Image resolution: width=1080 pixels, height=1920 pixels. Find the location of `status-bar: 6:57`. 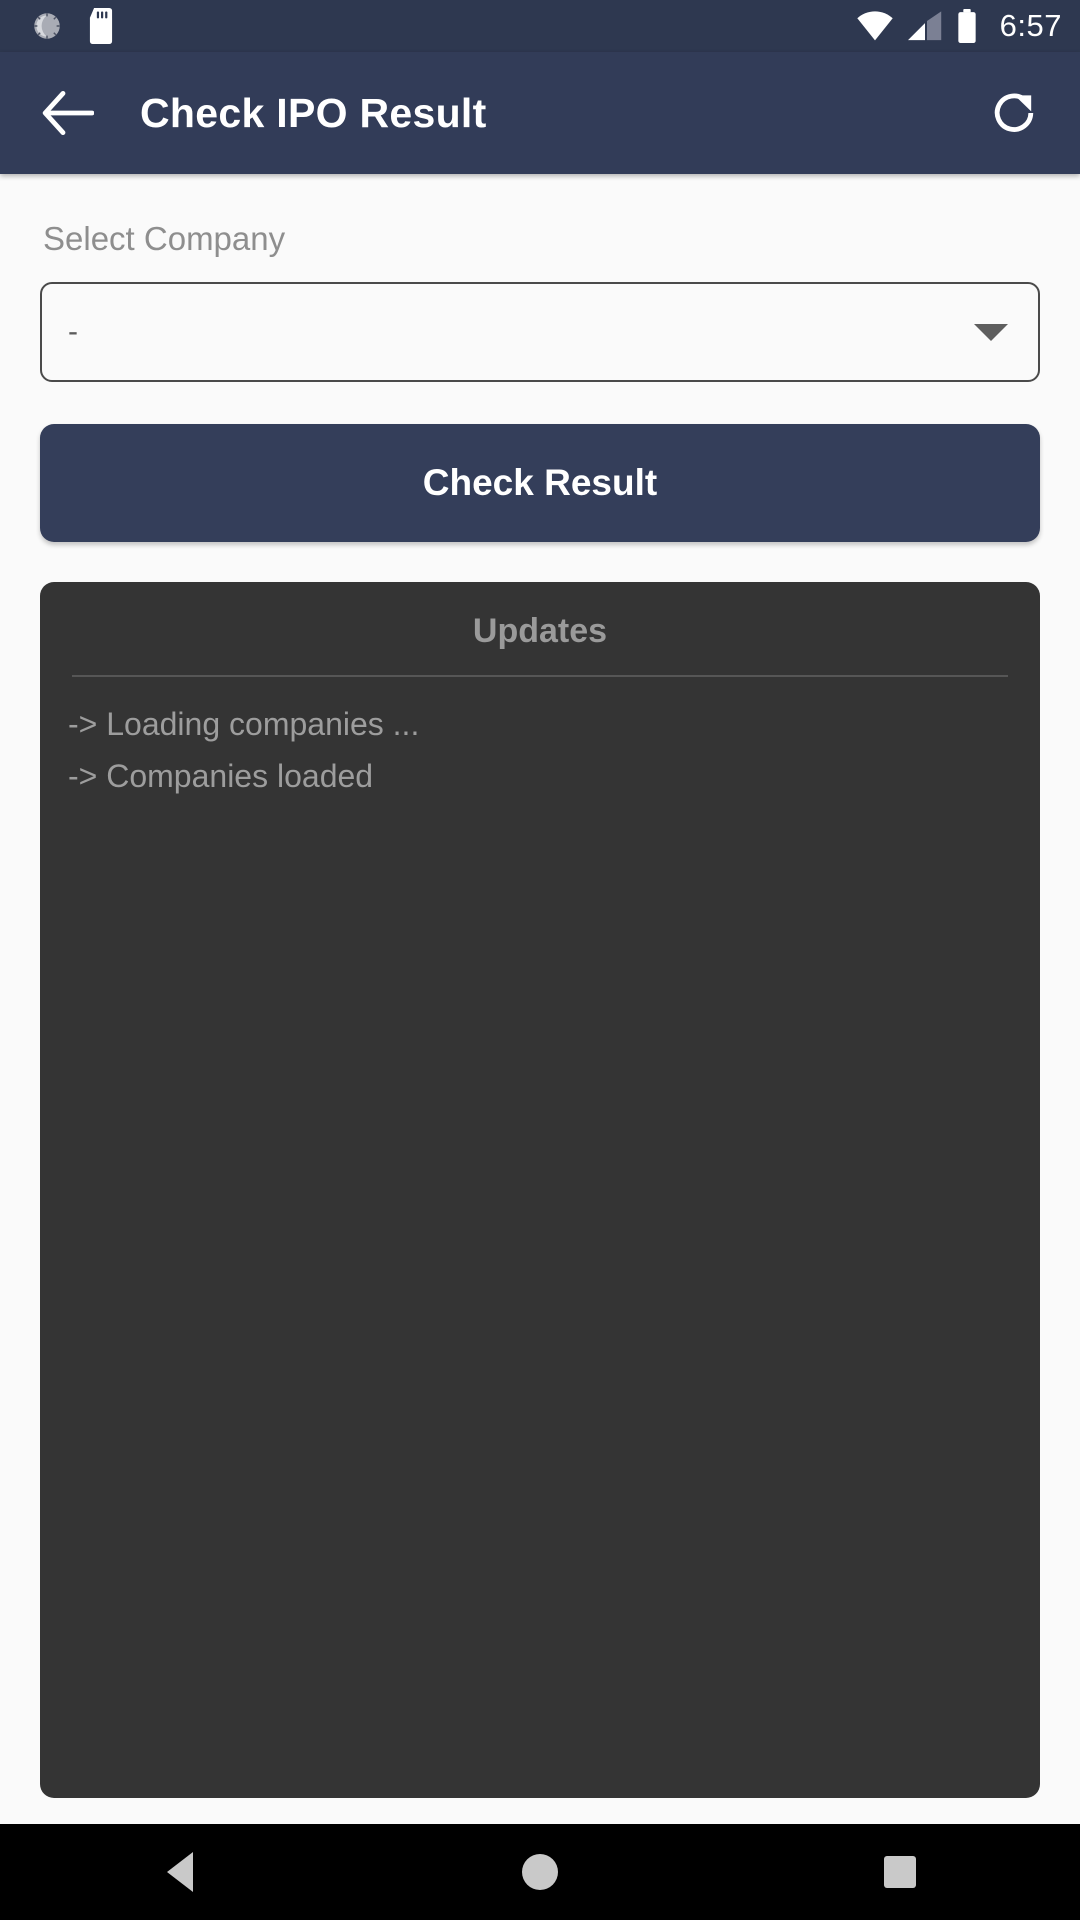

status-bar: 6:57 is located at coordinates (540, 26).